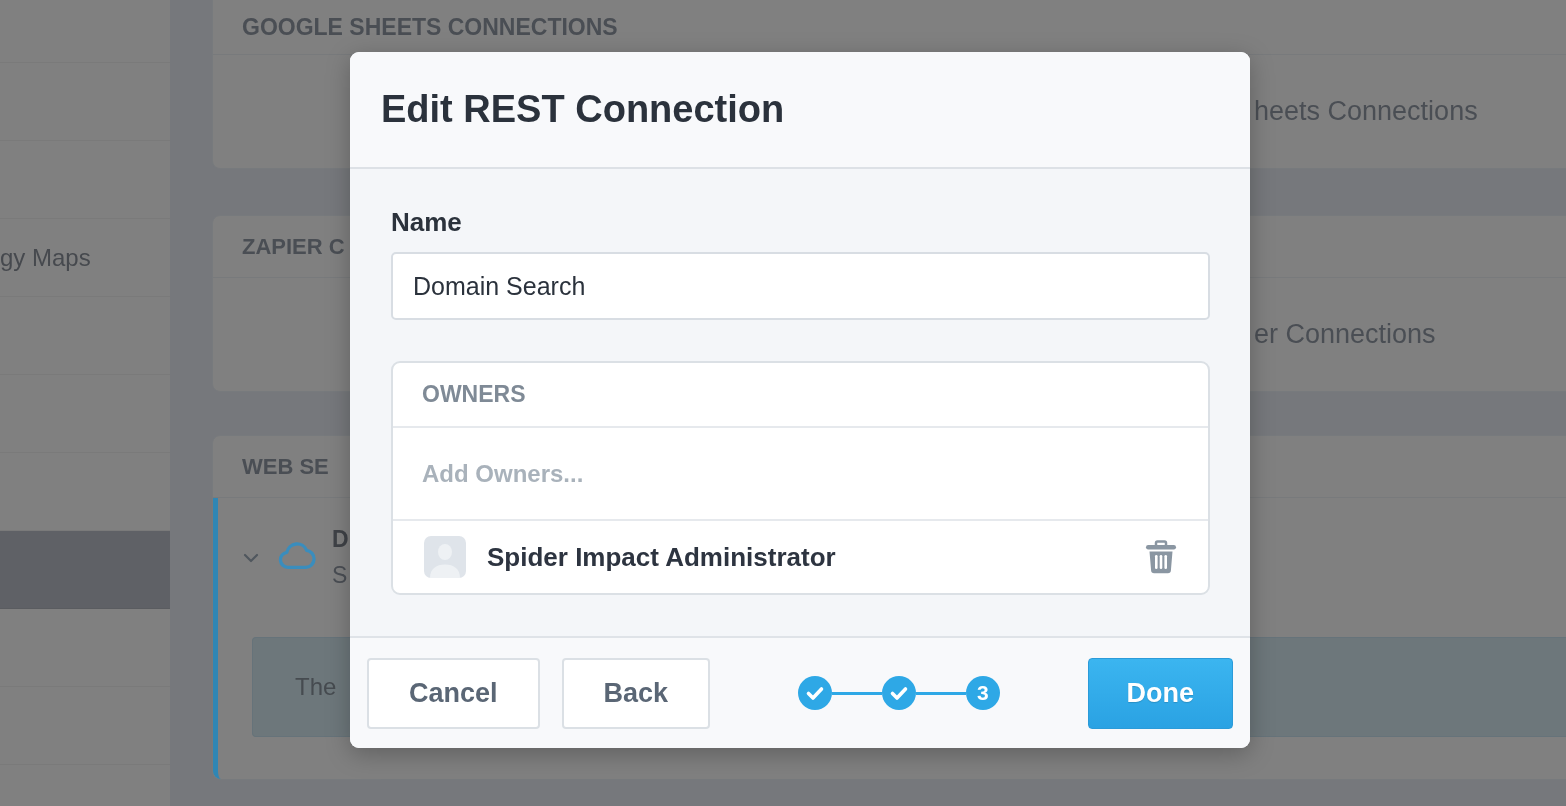 This screenshot has width=1566, height=806. Describe the element at coordinates (636, 693) in the screenshot. I see `back-button: Back` at that location.